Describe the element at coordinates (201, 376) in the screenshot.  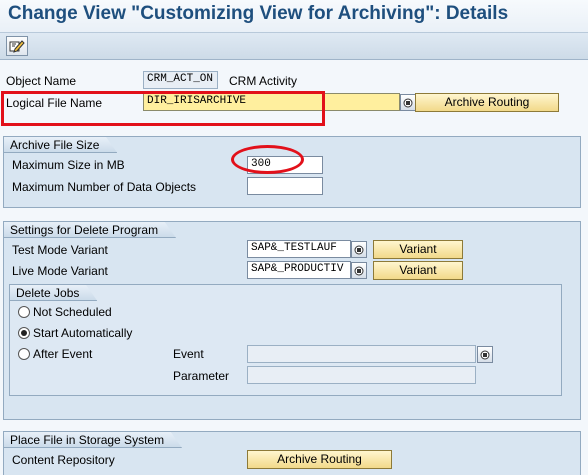
I see `parameter-label: Parameter` at that location.